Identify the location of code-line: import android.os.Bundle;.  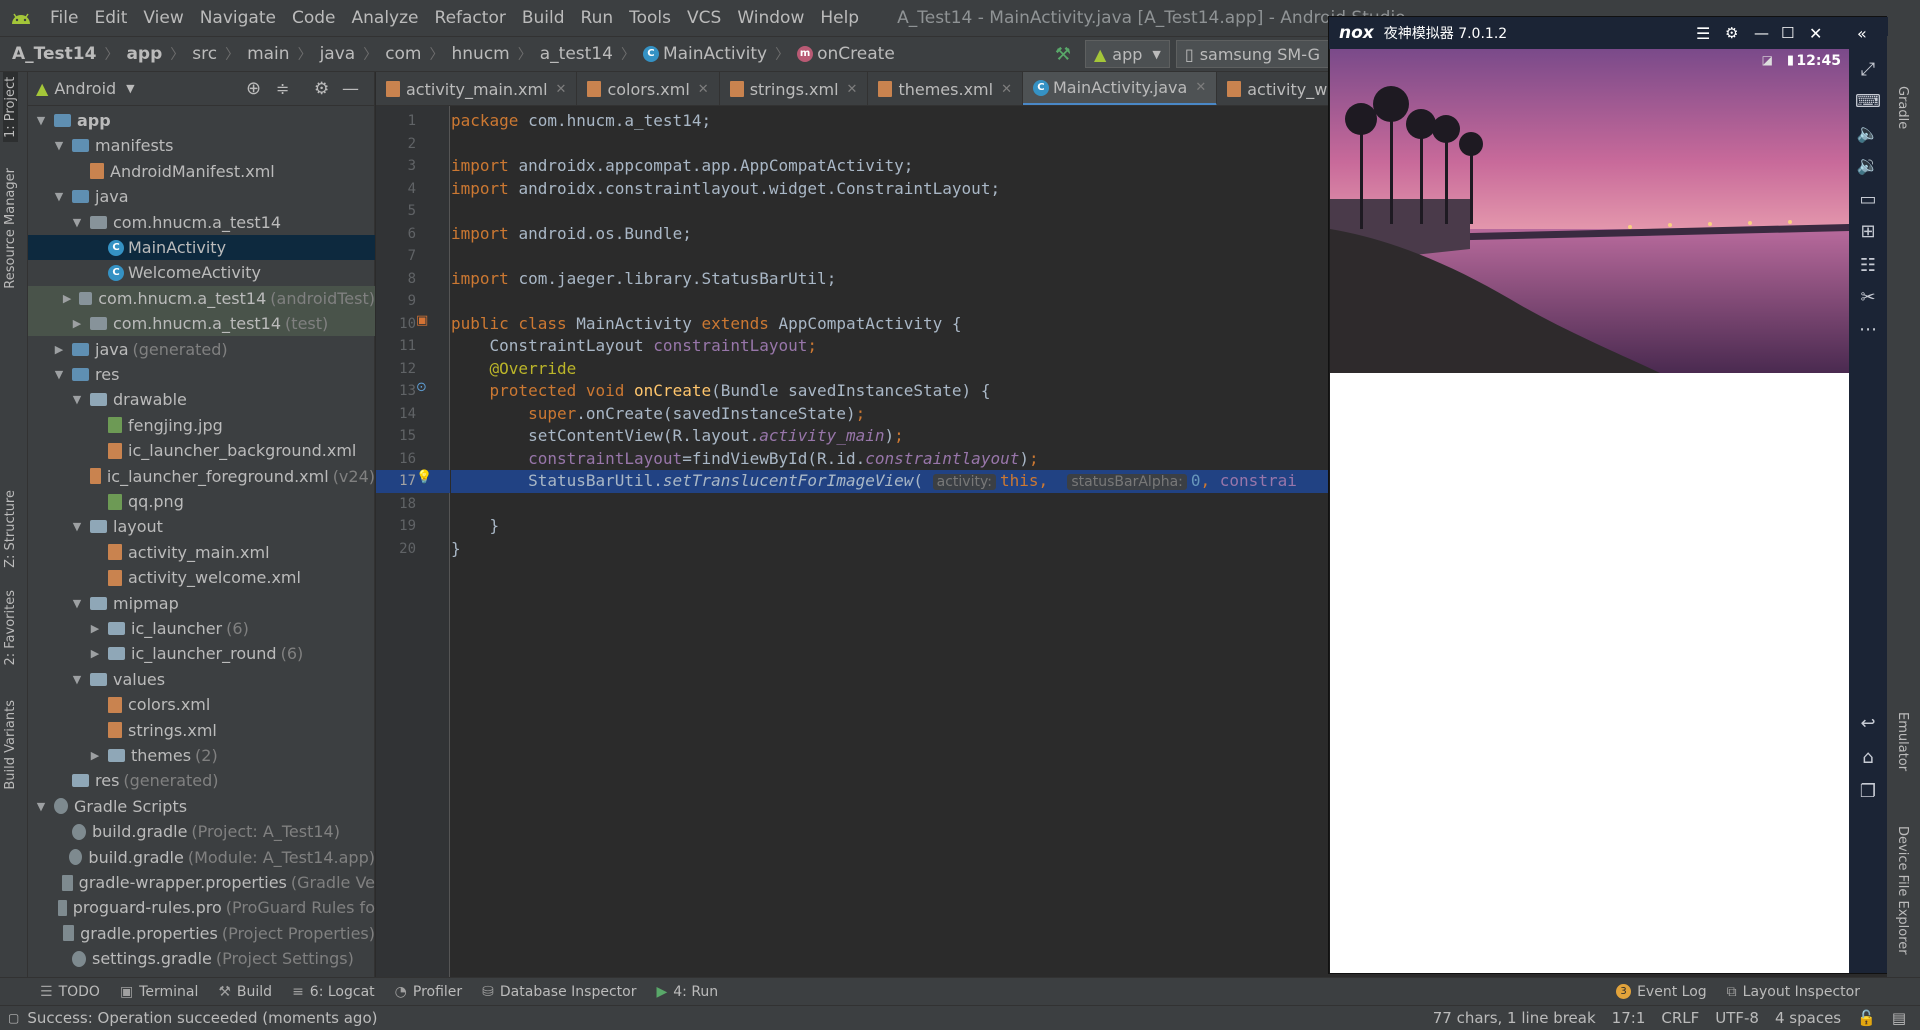
(889, 234).